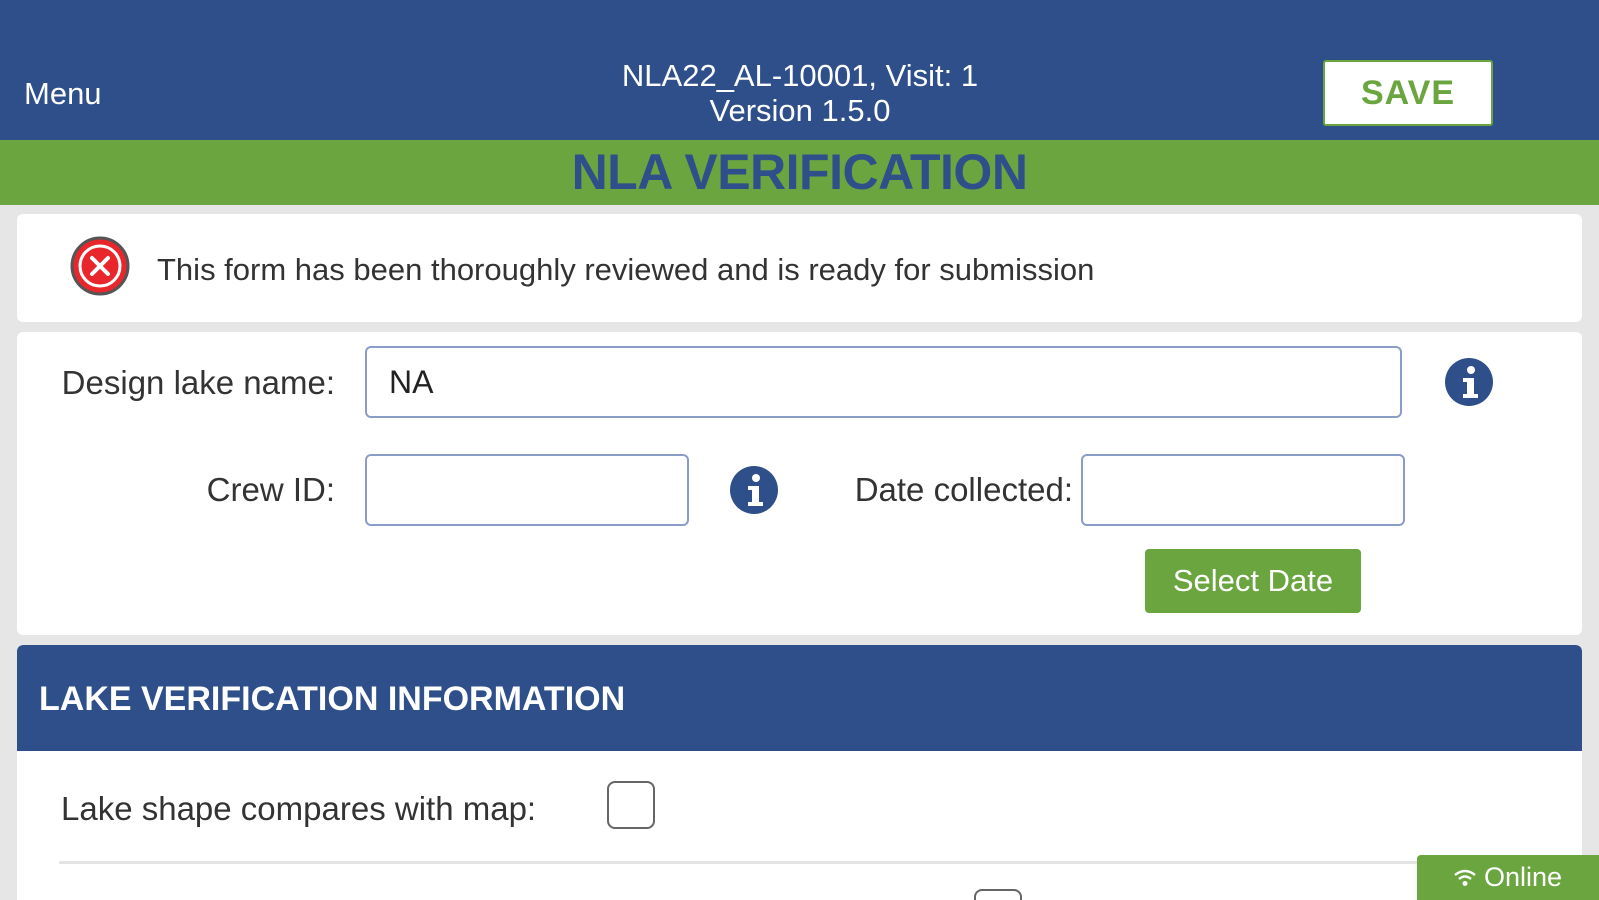 The width and height of the screenshot is (1599, 900). I want to click on site-visit-label: NLA22_AL-10001, Visit: 1, so click(800, 75).